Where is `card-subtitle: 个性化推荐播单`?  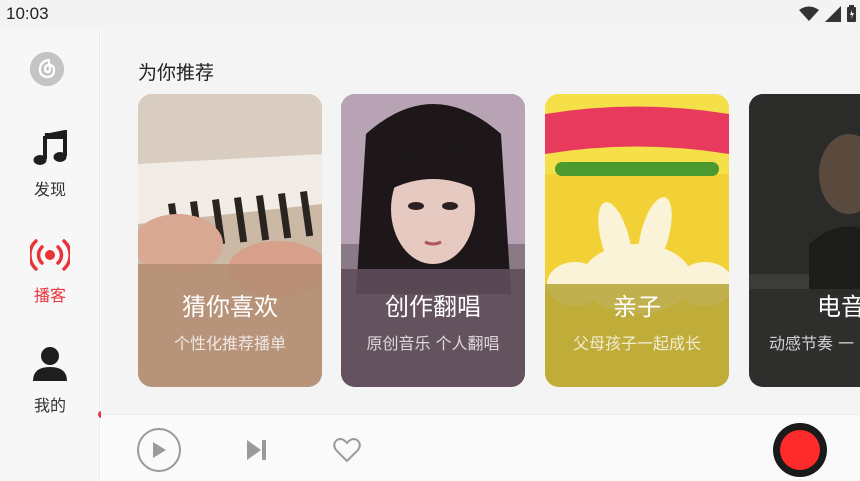
card-subtitle: 个性化推荐播单 is located at coordinates (229, 343).